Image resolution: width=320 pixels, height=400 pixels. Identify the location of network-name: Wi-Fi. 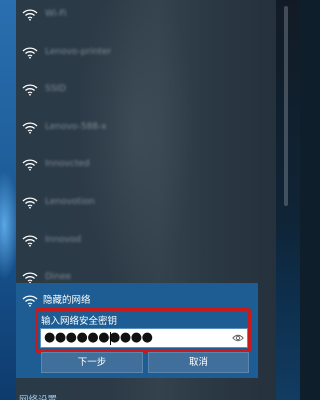
(56, 14).